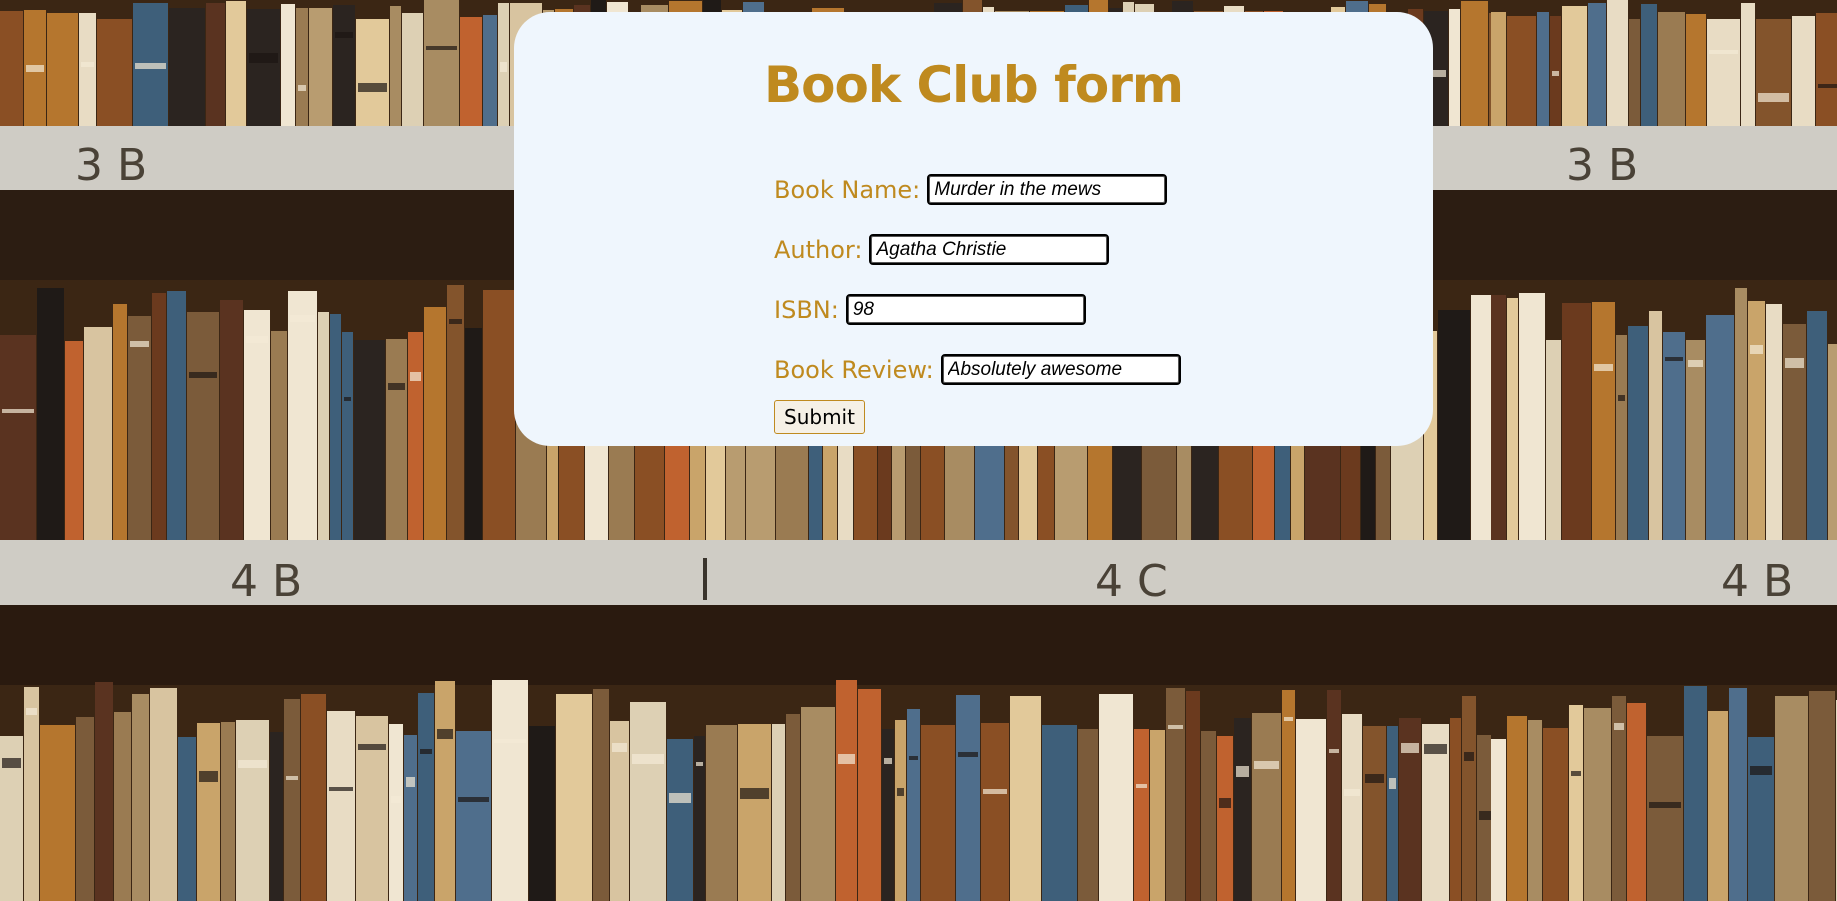  Describe the element at coordinates (989, 249) in the screenshot. I see `author-input` at that location.